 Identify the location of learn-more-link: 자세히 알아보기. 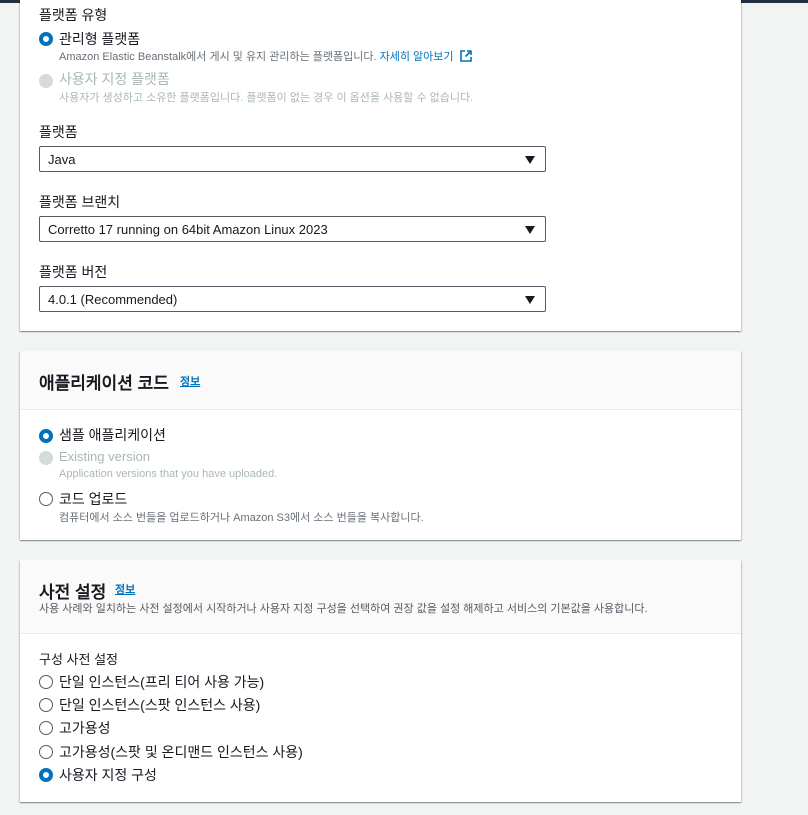
(425, 56).